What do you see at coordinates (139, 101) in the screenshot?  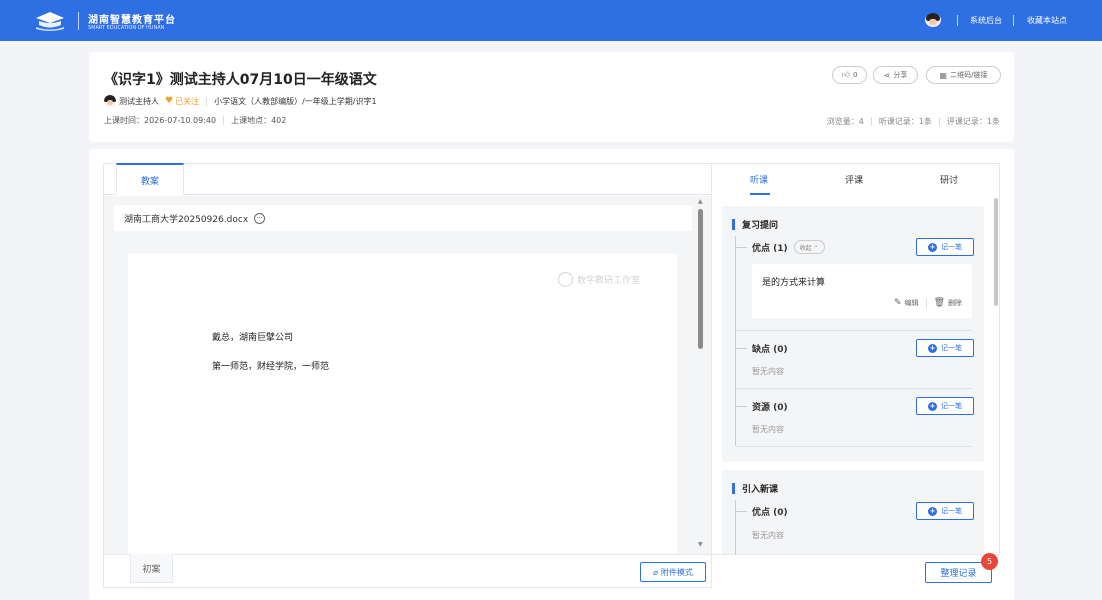 I see `host-name: 测试主持人` at bounding box center [139, 101].